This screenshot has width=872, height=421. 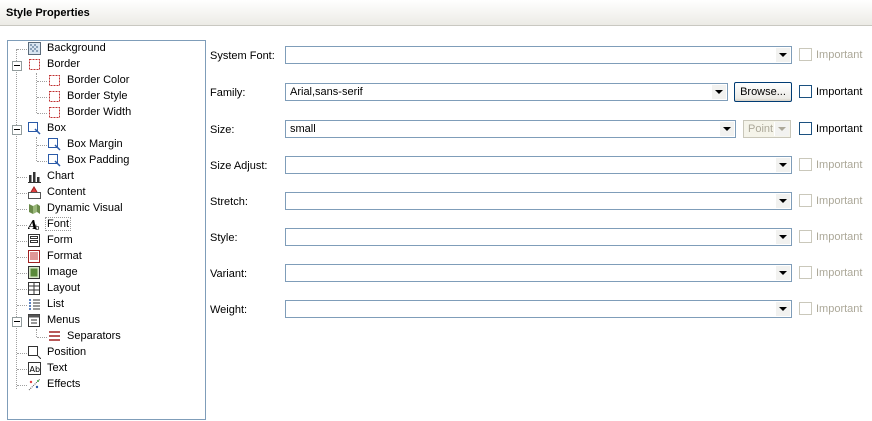 I want to click on size-important-checkbox, so click(x=805, y=128).